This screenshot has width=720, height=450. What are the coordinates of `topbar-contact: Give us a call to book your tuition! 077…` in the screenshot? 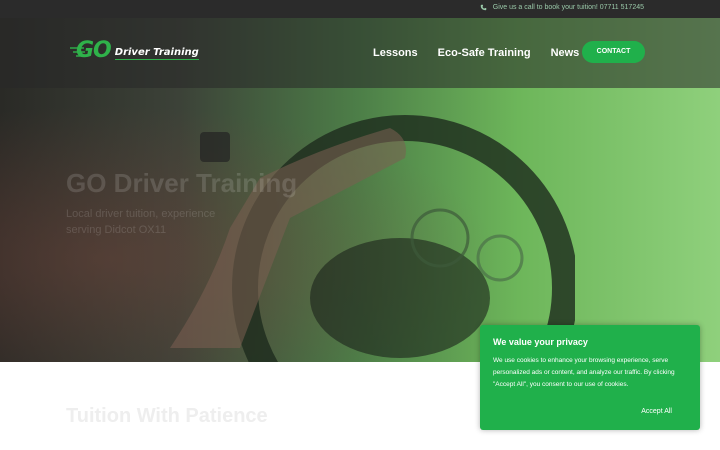 It's located at (562, 7).